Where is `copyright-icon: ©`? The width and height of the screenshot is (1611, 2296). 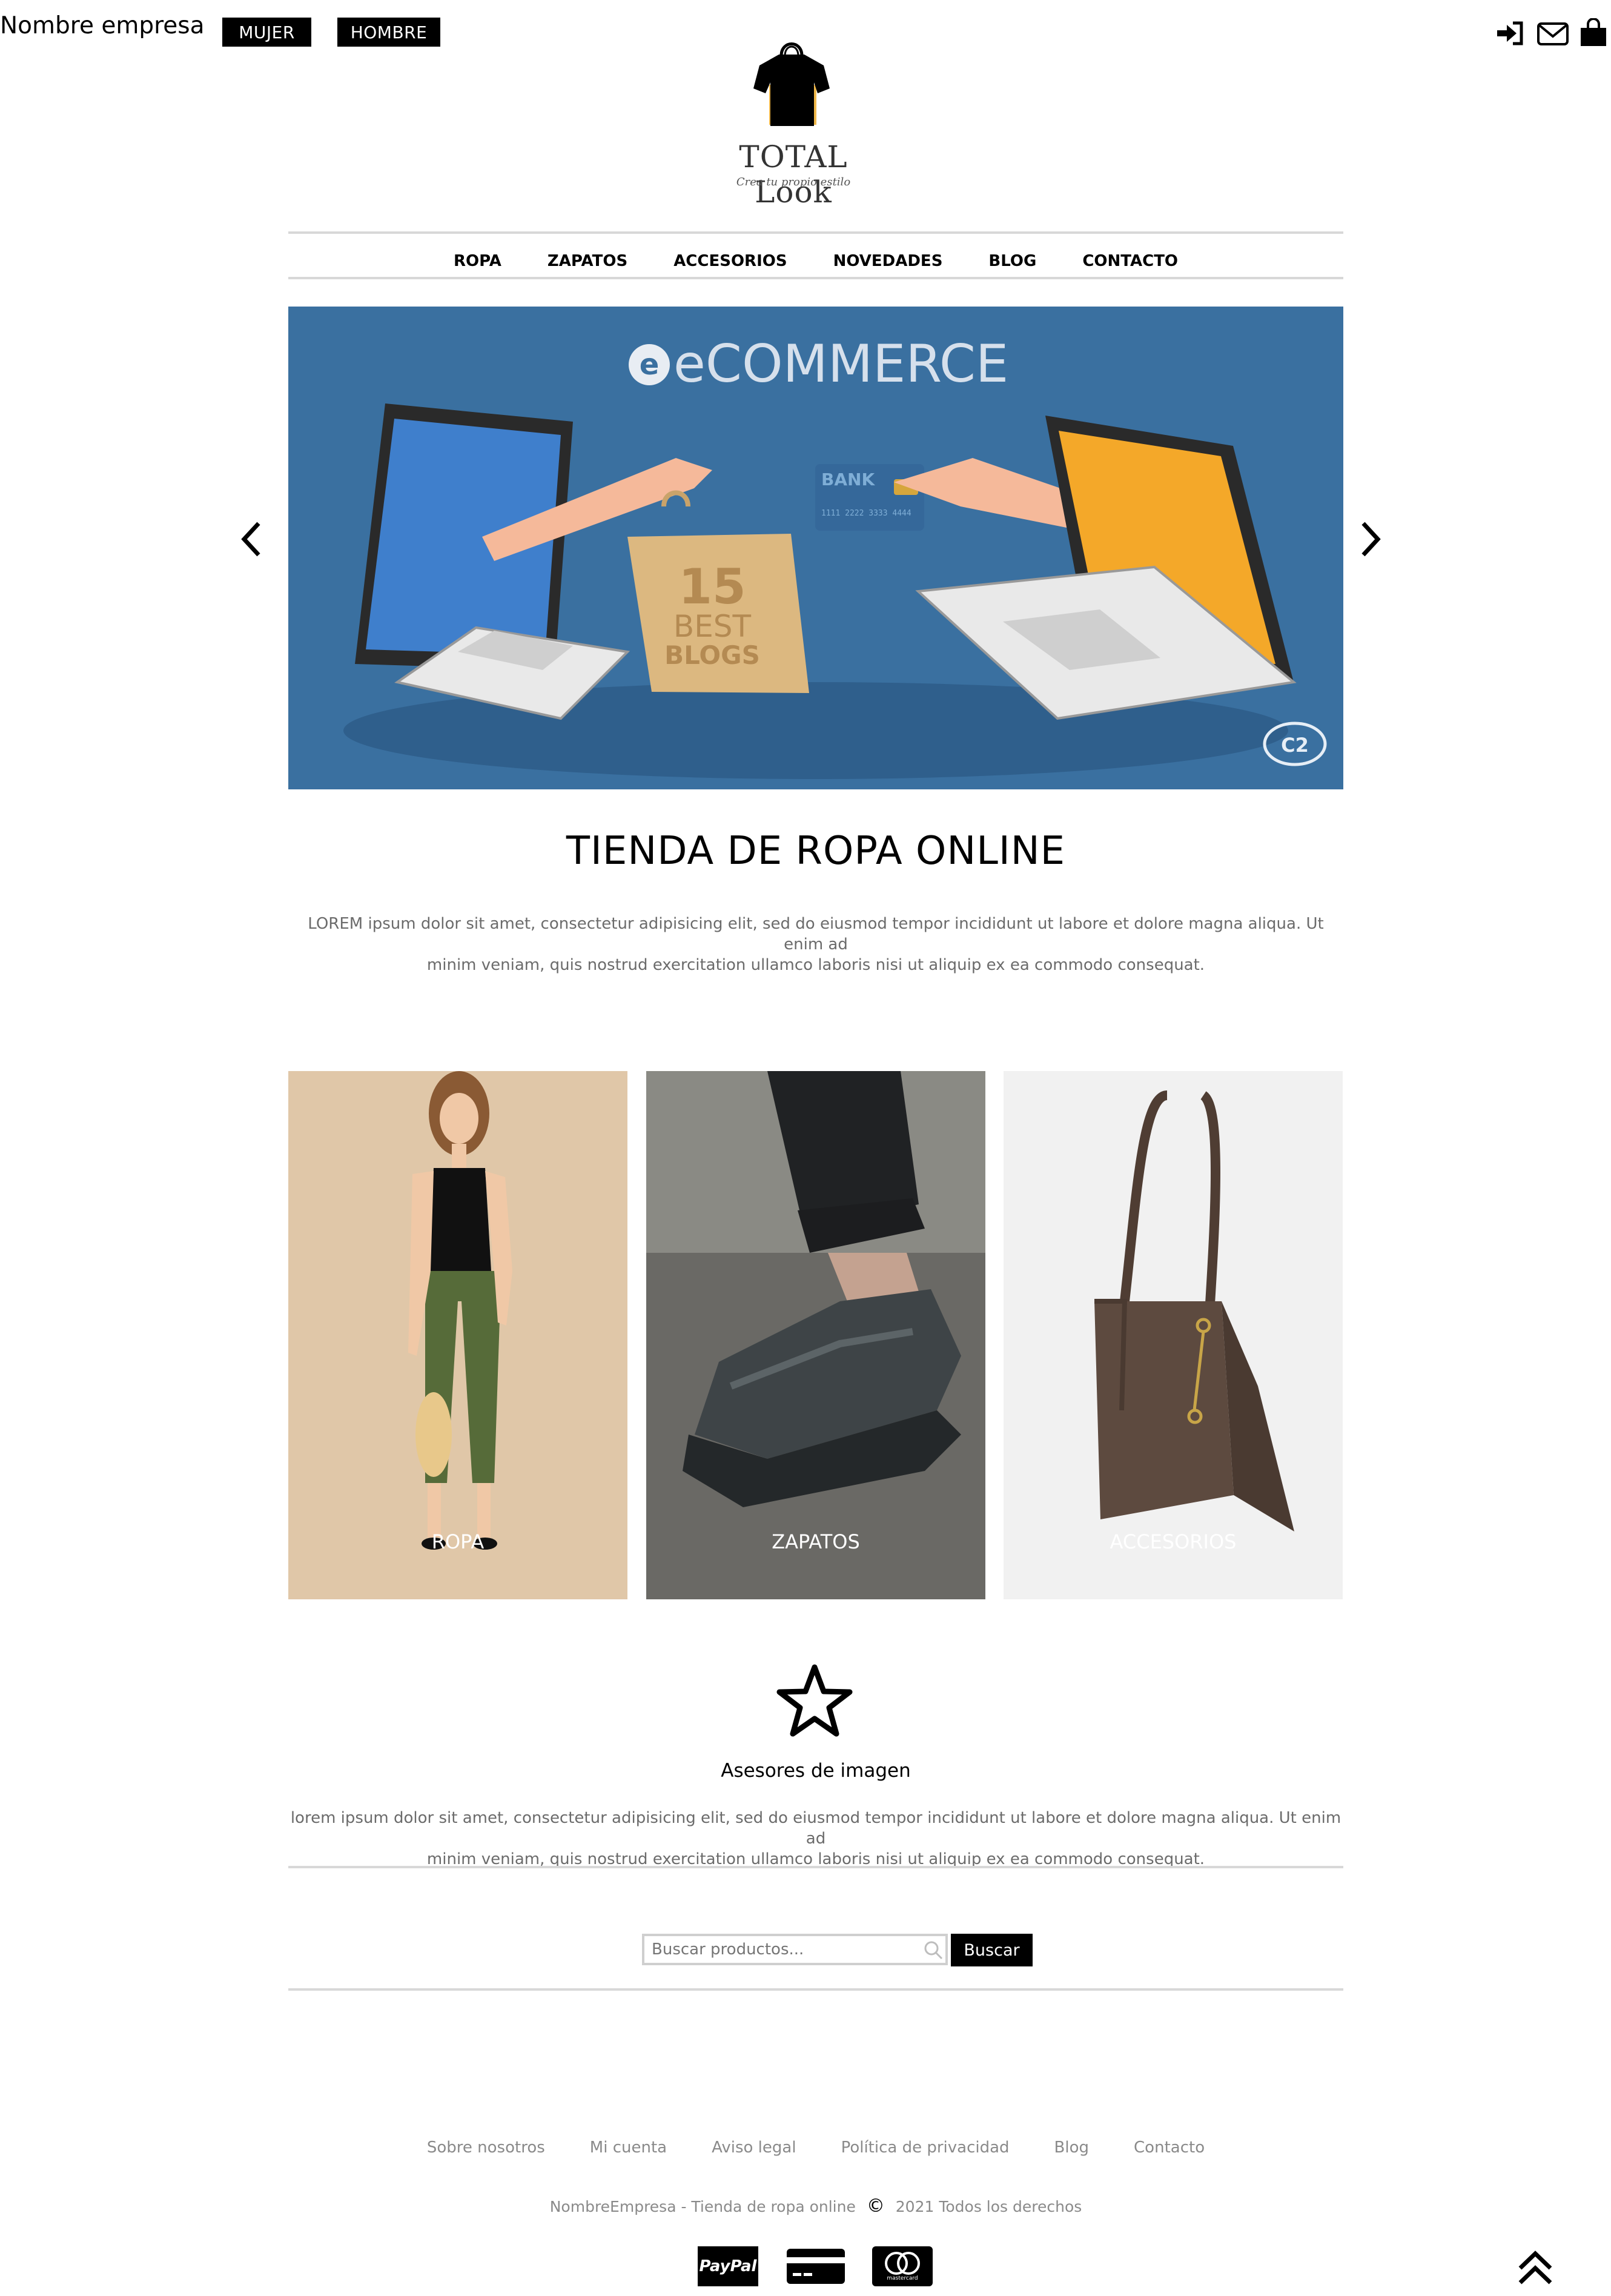
copyright-icon: © is located at coordinates (875, 2206).